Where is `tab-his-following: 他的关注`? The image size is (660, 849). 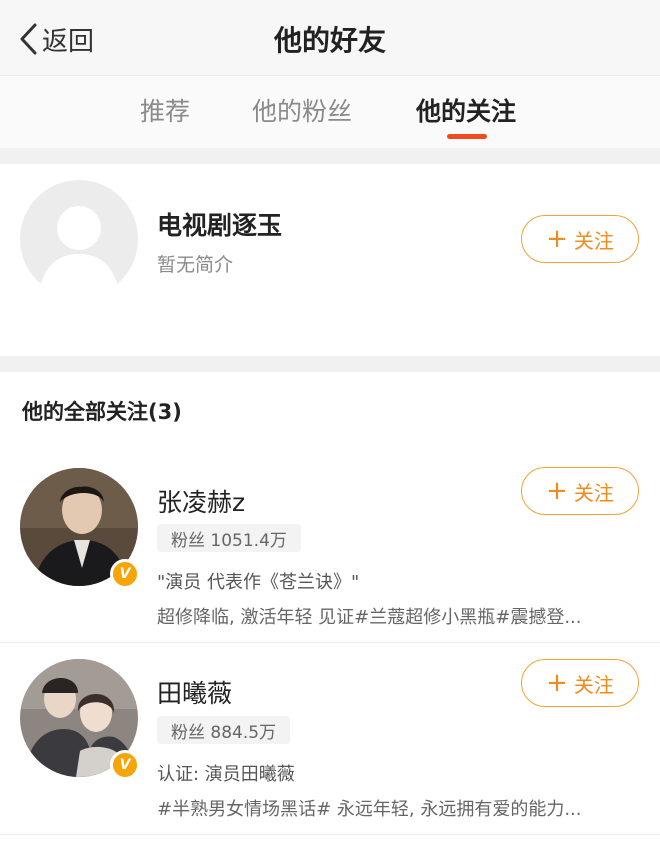
tab-his-following: 他的关注 is located at coordinates (466, 110).